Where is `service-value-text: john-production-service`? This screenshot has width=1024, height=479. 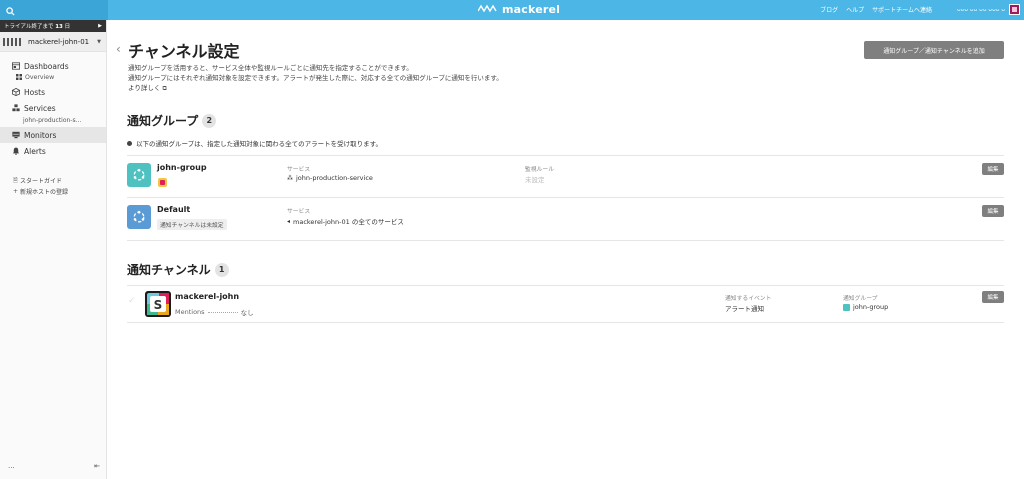
service-value-text: john-production-service is located at coordinates (334, 178).